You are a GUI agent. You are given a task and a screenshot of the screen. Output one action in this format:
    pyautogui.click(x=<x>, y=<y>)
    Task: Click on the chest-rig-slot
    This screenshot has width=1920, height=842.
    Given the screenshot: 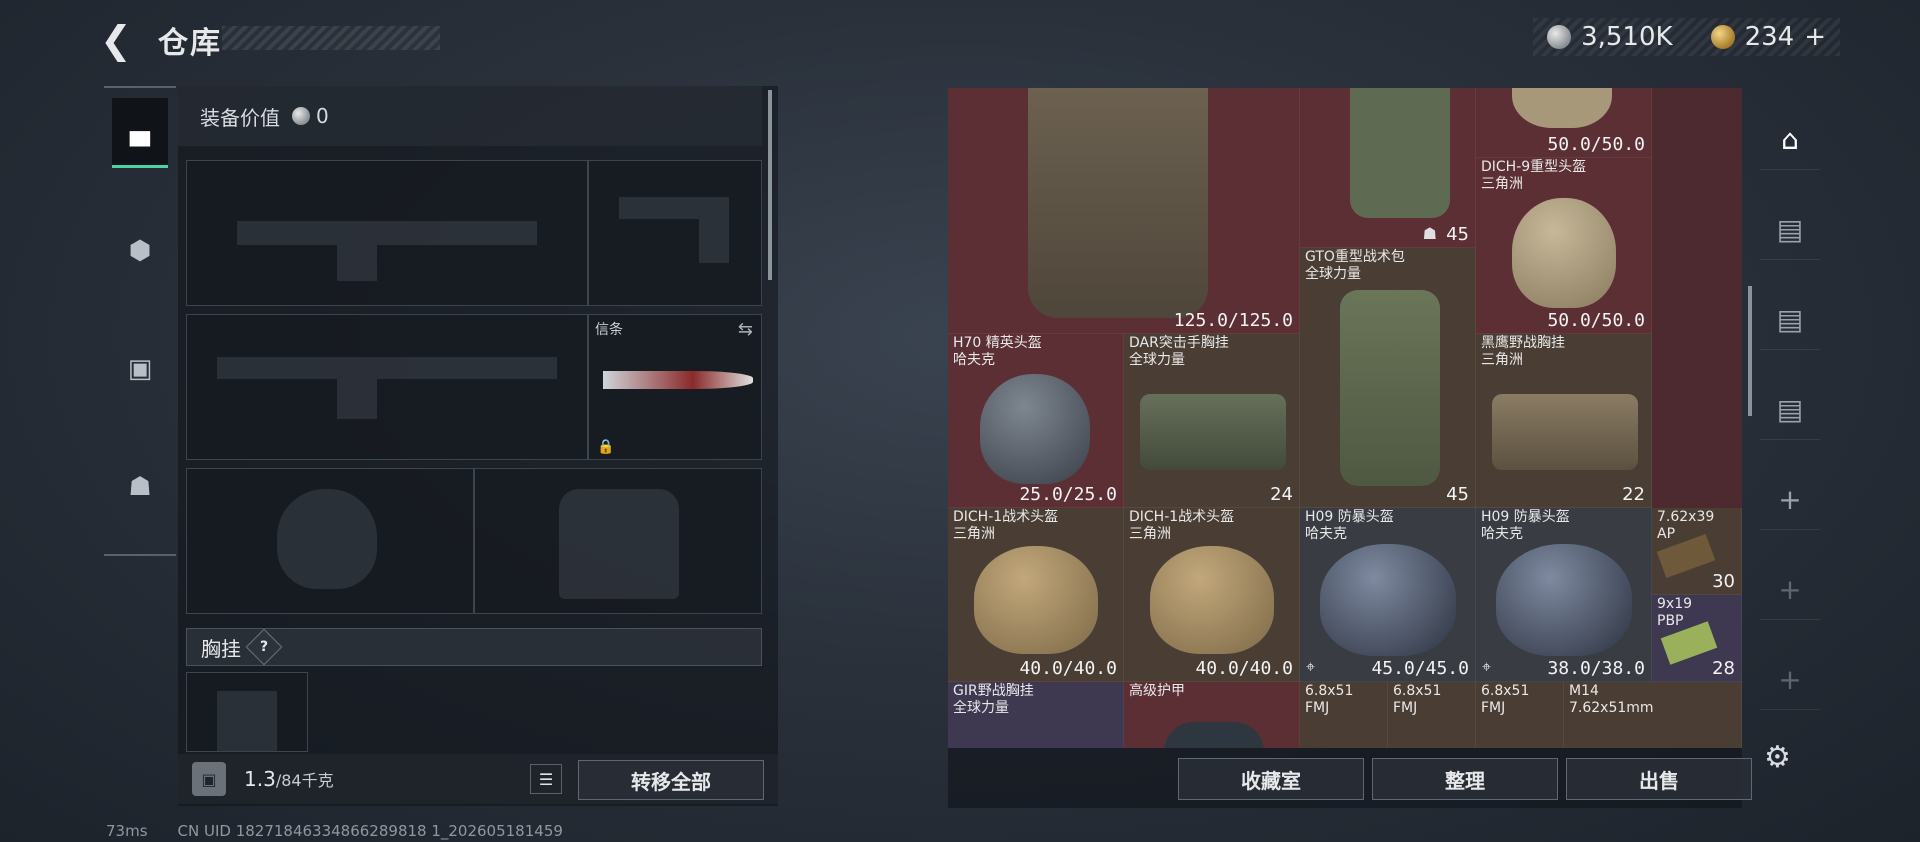 What is the action you would take?
    pyautogui.click(x=247, y=712)
    